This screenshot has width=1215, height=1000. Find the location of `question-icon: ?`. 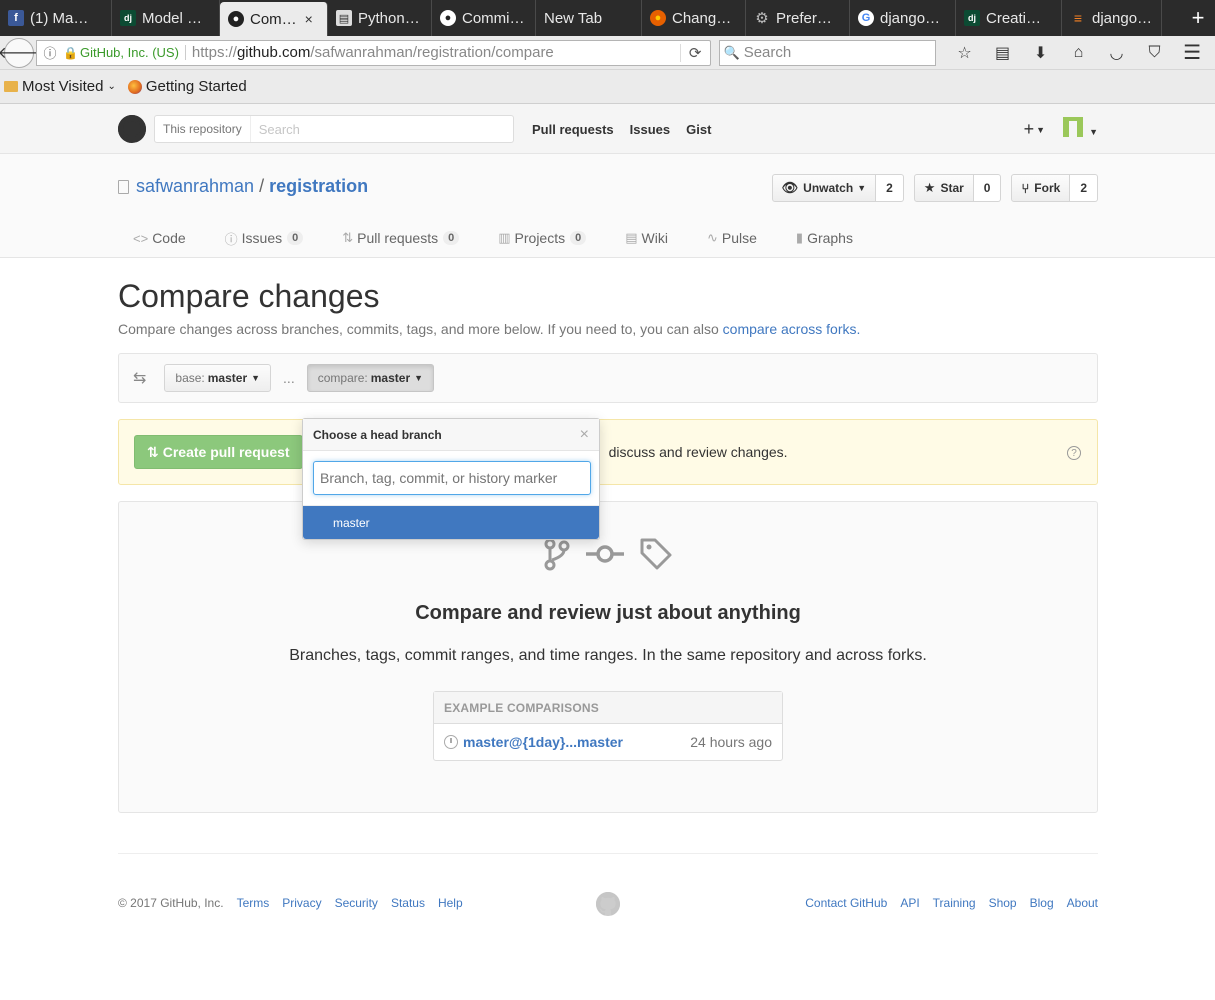

question-icon: ? is located at coordinates (1074, 453).